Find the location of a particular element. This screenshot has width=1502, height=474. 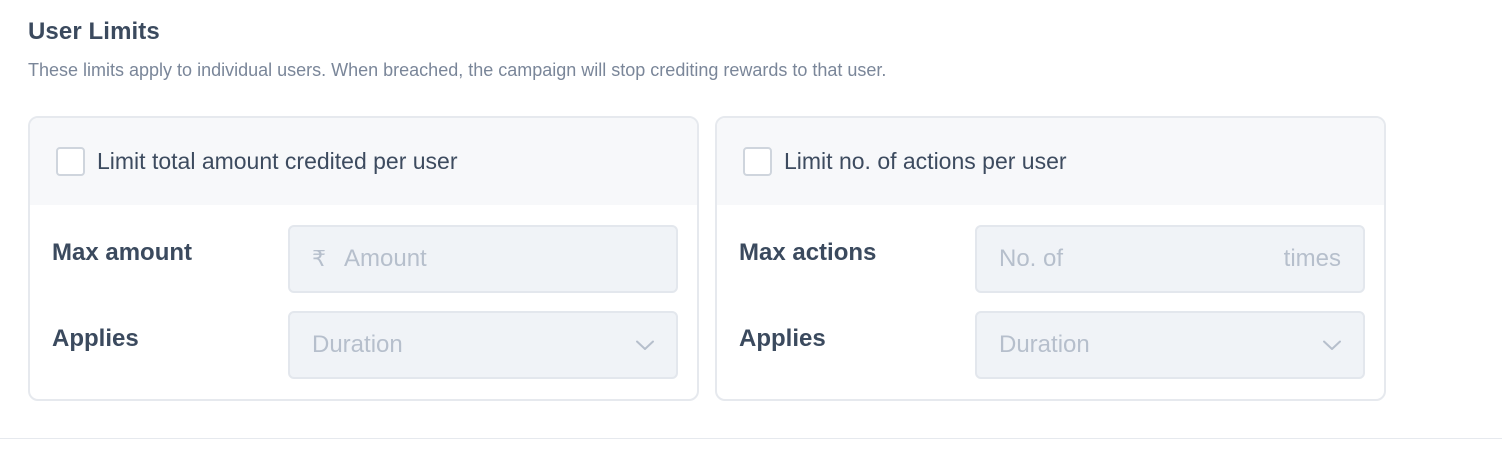

max-actions-placeholder: No. of is located at coordinates (1031, 258).